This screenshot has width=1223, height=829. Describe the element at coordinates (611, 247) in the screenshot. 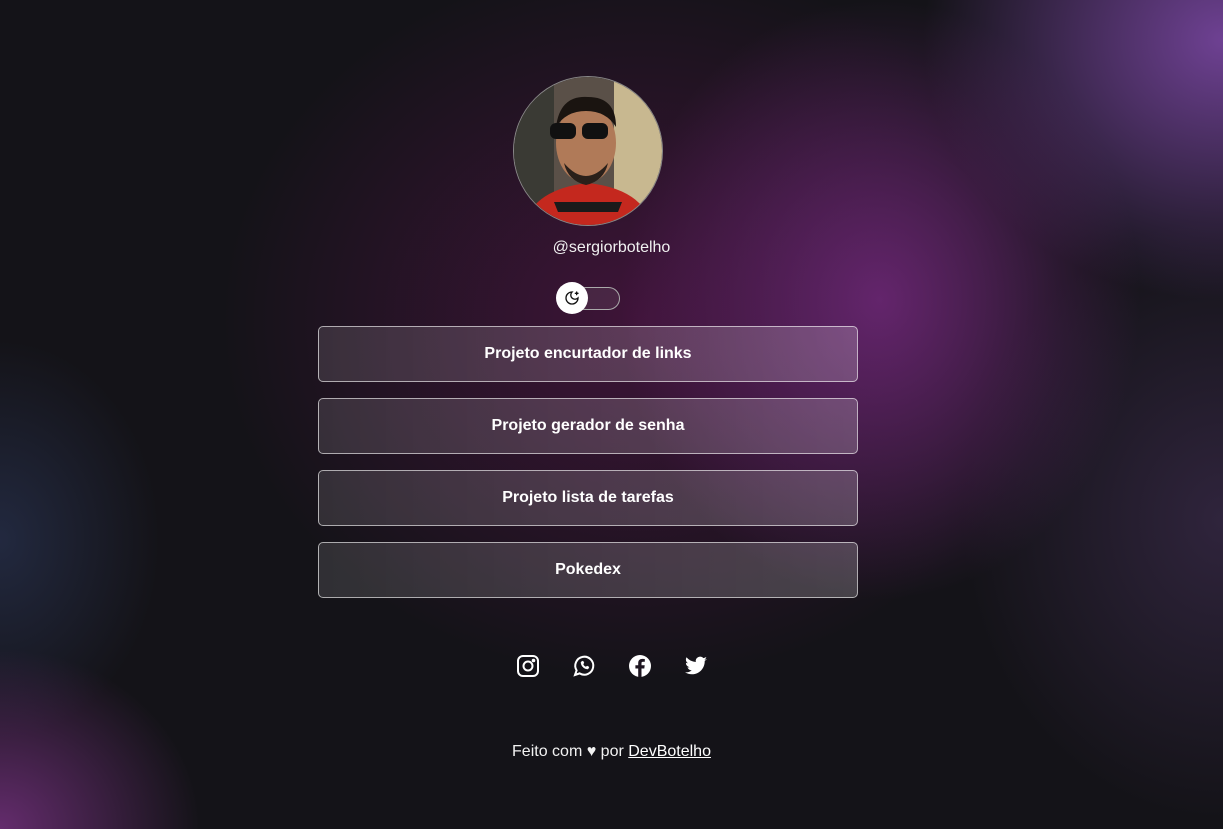

I see `profile-handle: @sergiorbotelho` at that location.